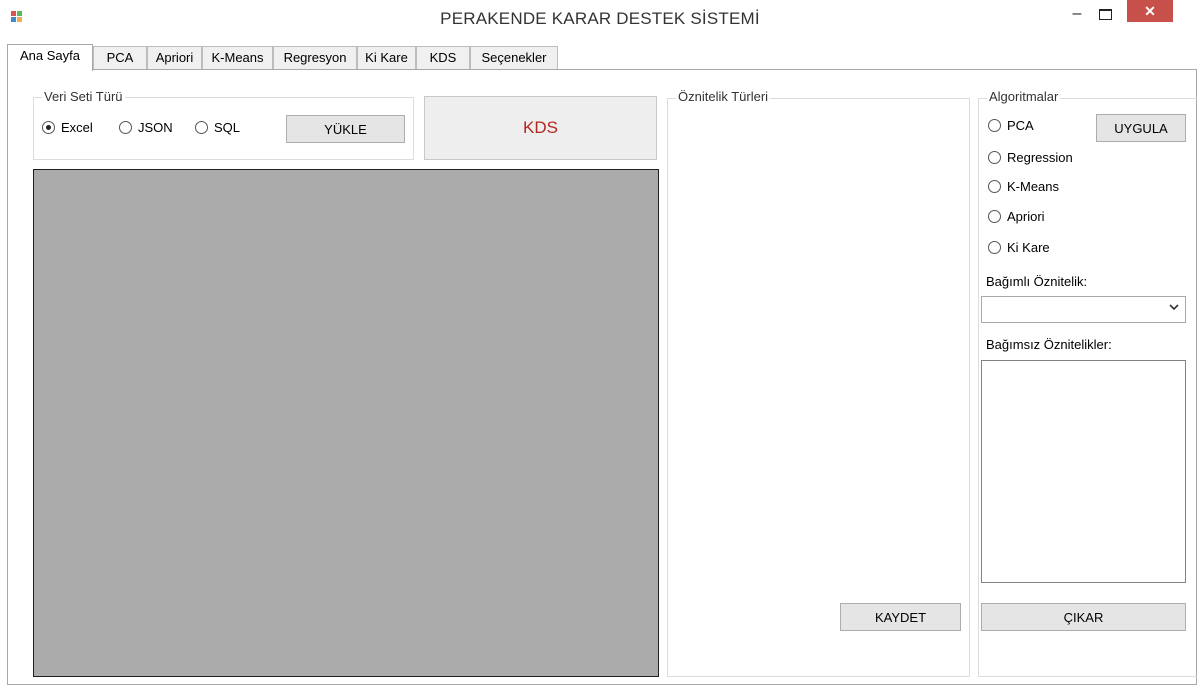  What do you see at coordinates (723, 96) in the screenshot?
I see `attribute-types-legend: Öznitelik Türleri` at bounding box center [723, 96].